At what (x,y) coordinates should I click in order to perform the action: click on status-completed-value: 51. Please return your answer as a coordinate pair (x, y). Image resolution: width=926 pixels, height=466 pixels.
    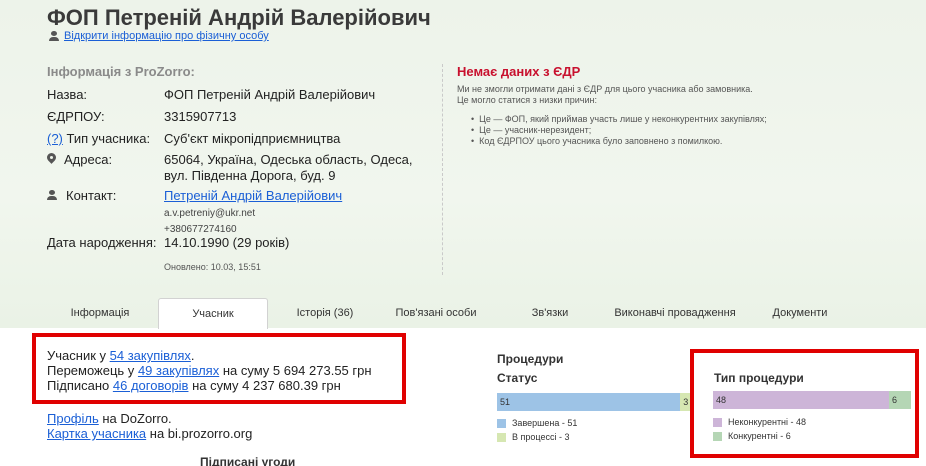
    Looking at the image, I should click on (505, 402).